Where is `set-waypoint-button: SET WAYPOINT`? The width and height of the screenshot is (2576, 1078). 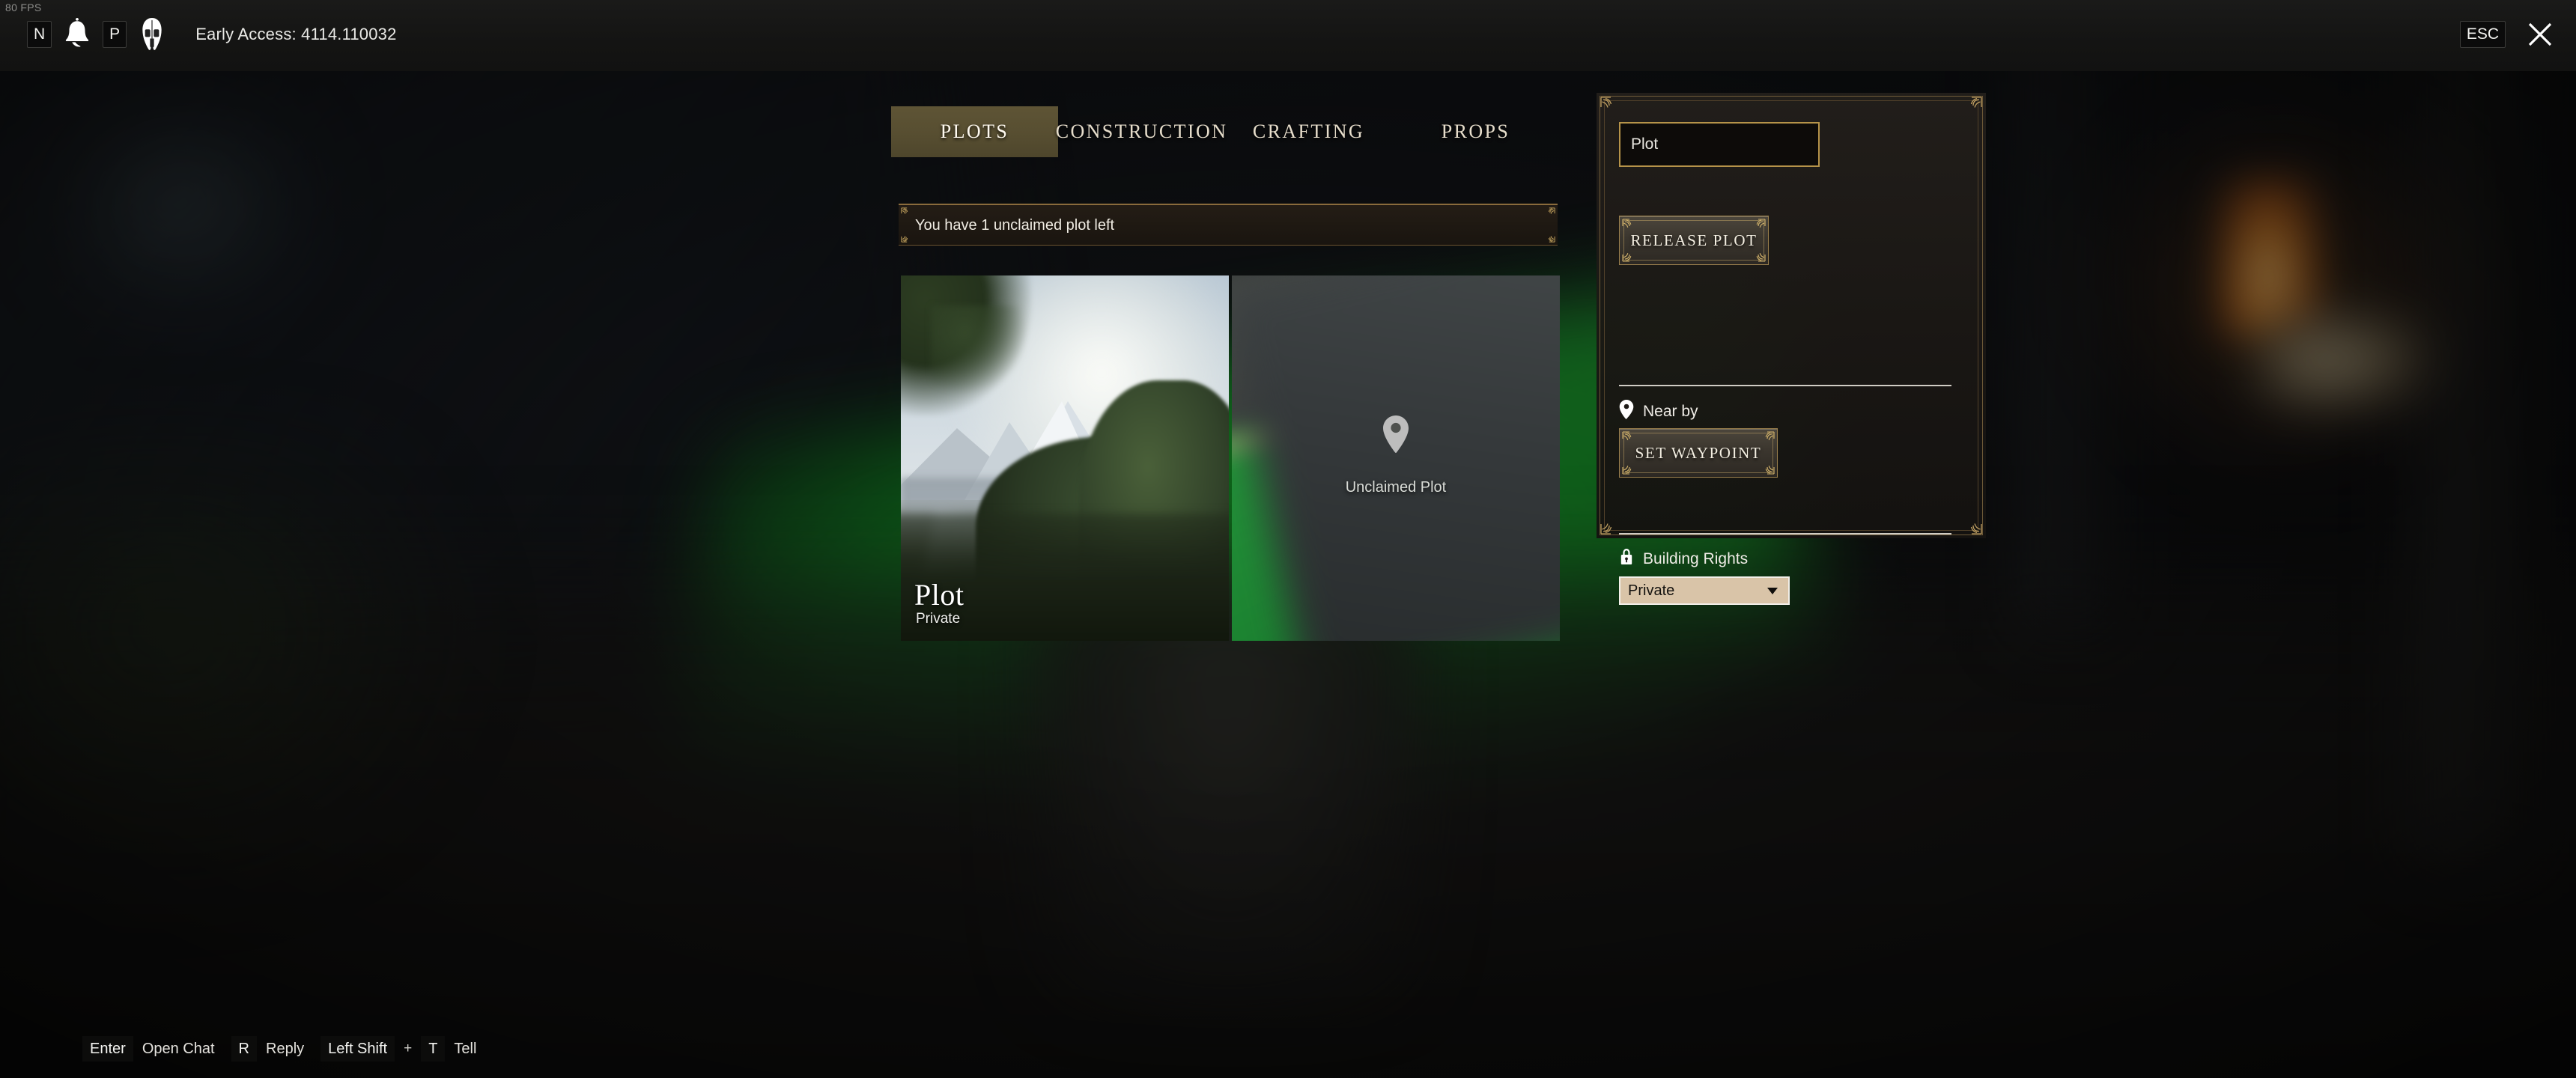
set-waypoint-button: SET WAYPOINT is located at coordinates (1698, 453).